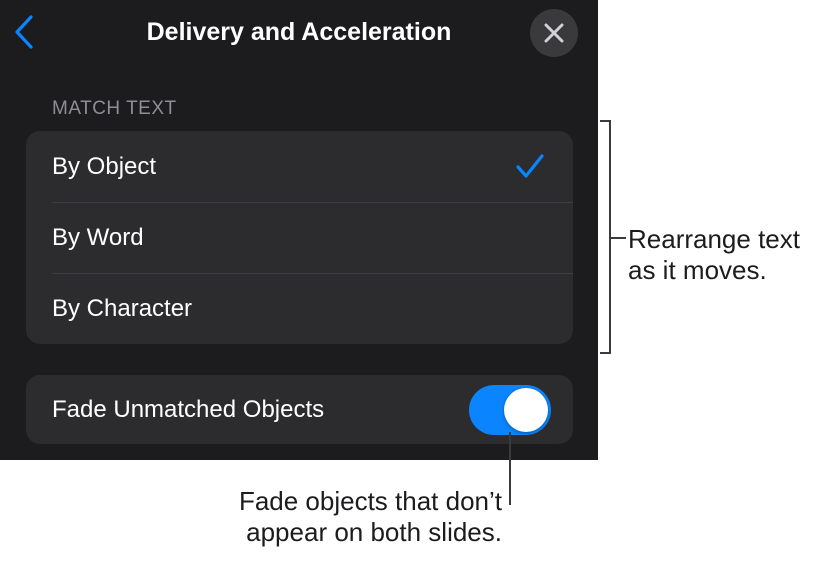 This screenshot has height=562, width=828. I want to click on page-title: Delivery and Acceleration, so click(299, 32).